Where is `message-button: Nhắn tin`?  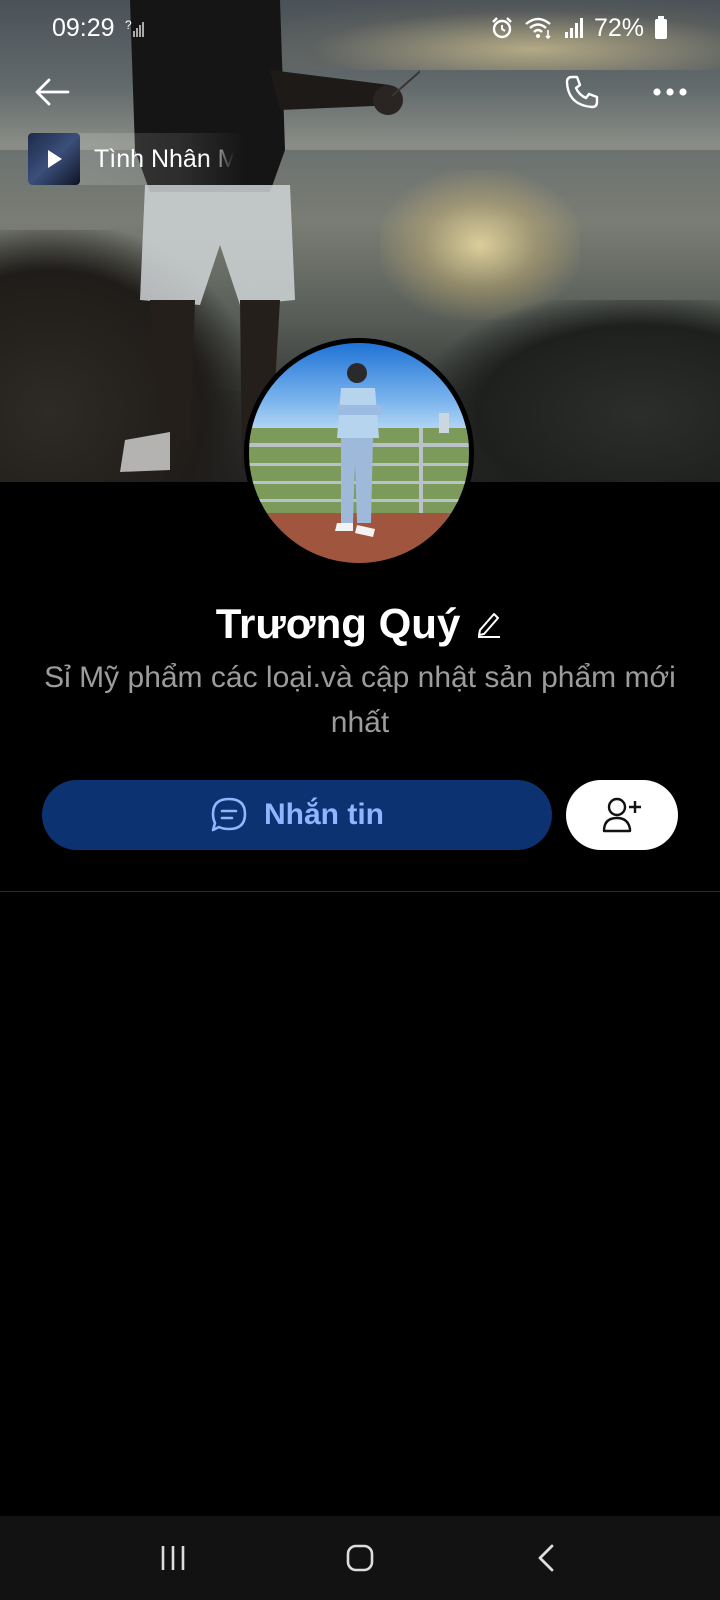 message-button: Nhắn tin is located at coordinates (297, 815).